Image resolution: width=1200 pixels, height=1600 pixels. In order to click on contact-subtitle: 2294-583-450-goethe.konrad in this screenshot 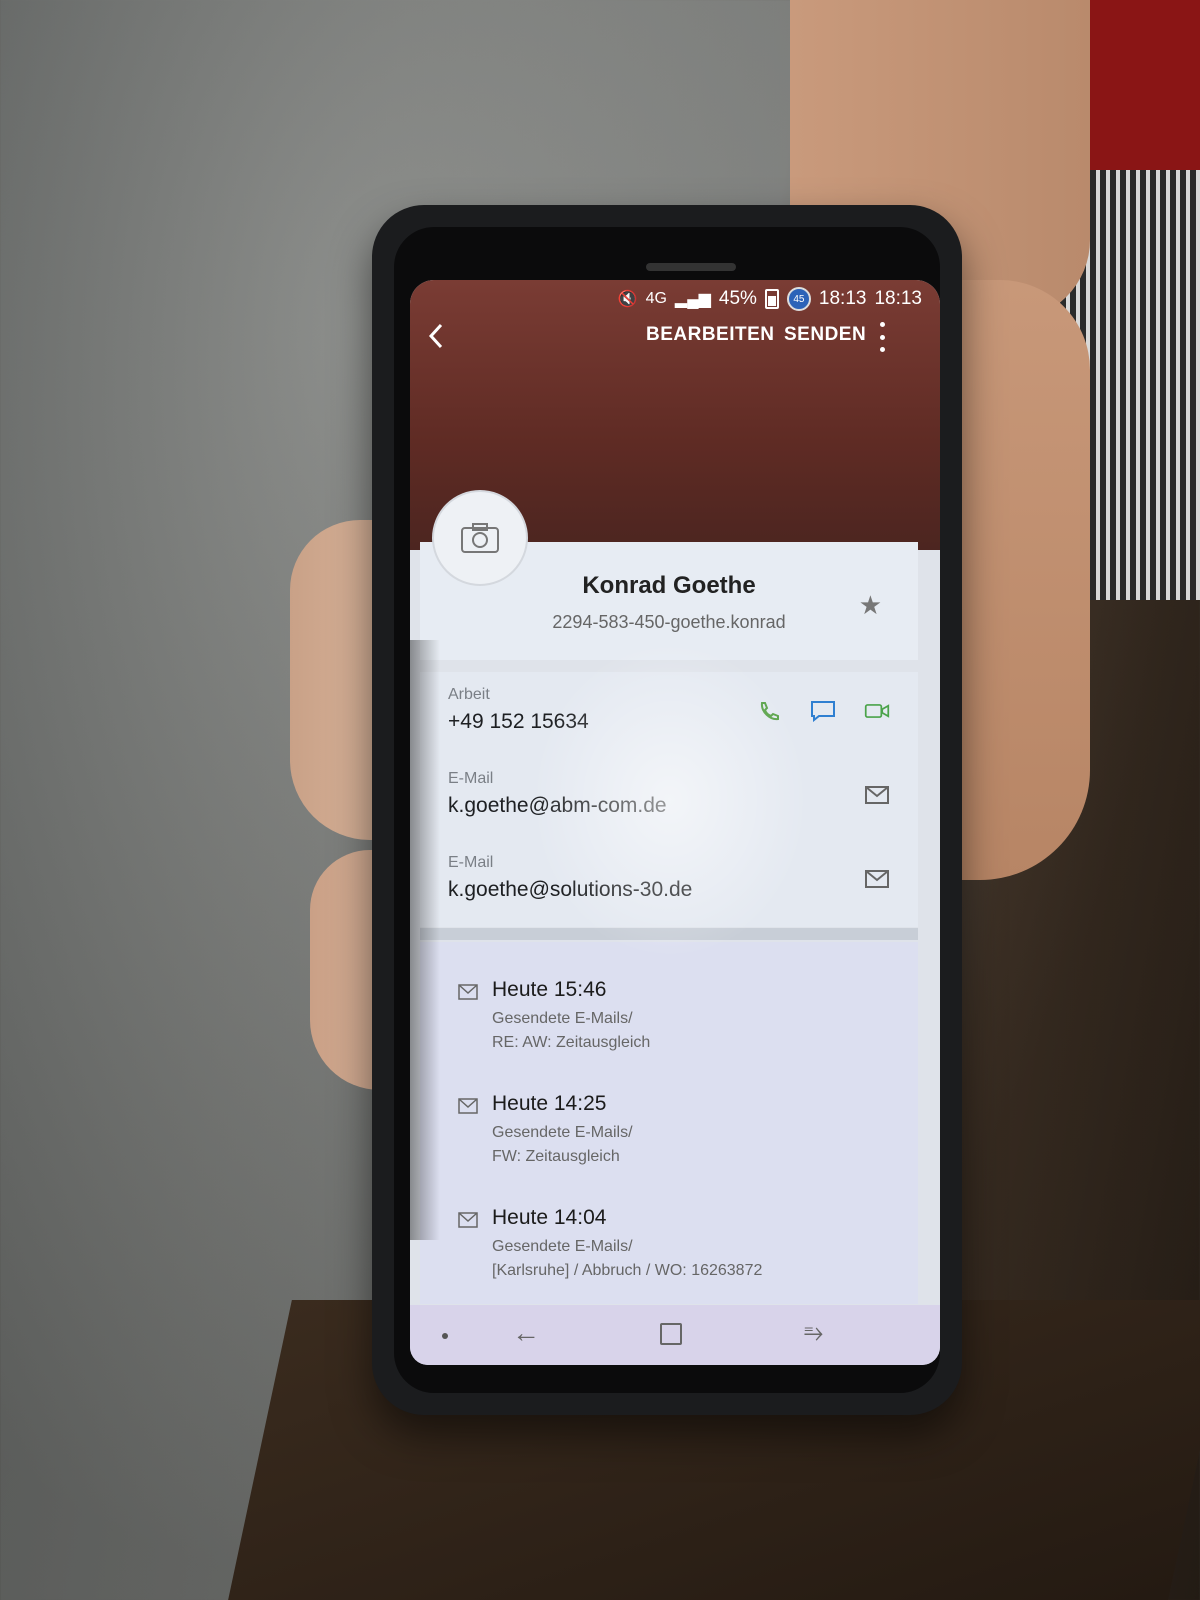, I will do `click(669, 622)`.